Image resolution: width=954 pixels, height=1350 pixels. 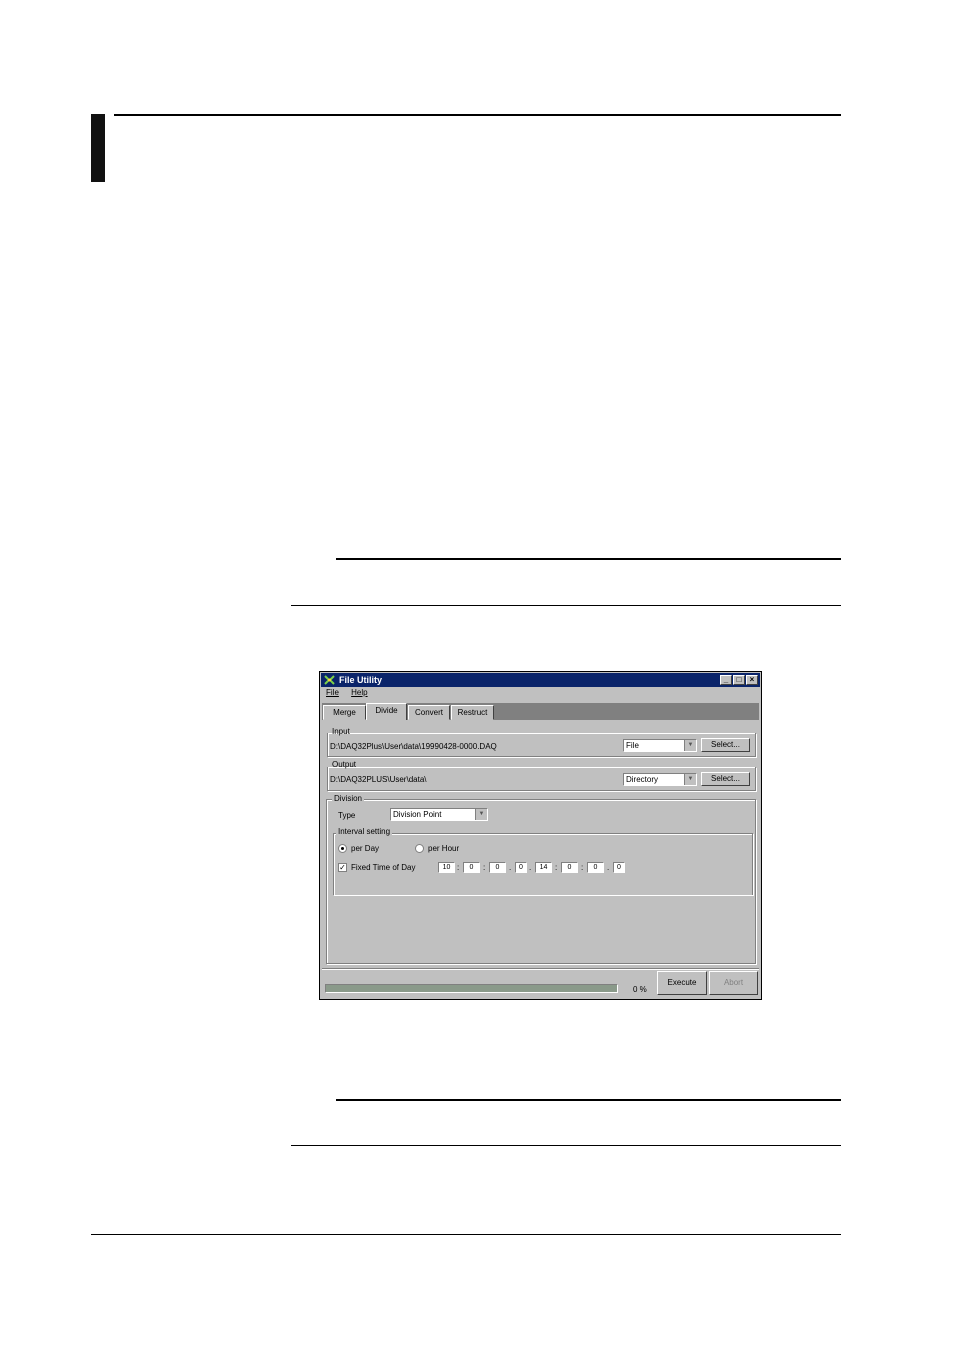 What do you see at coordinates (543, 867) in the screenshot?
I see `time-field-5: 14` at bounding box center [543, 867].